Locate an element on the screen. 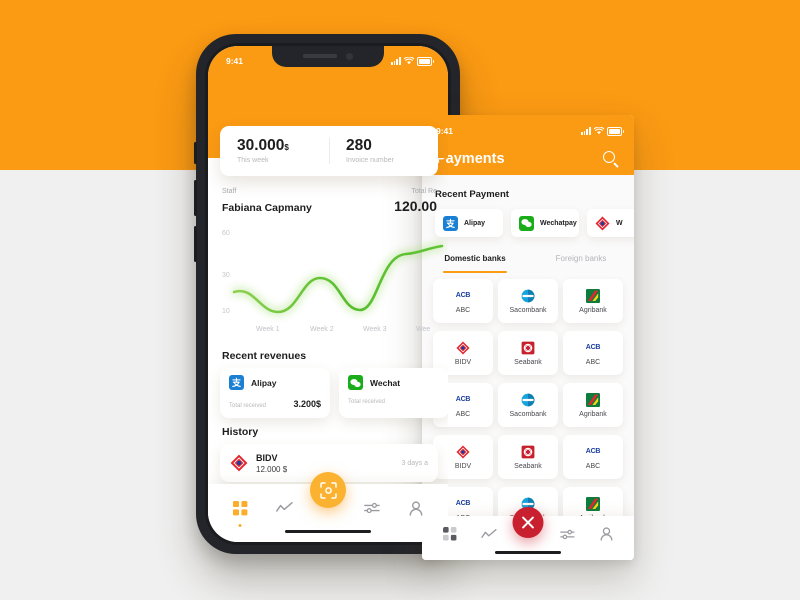 The height and width of the screenshot is (600, 800). payments-title-row: Payments is located at coordinates (528, 159).